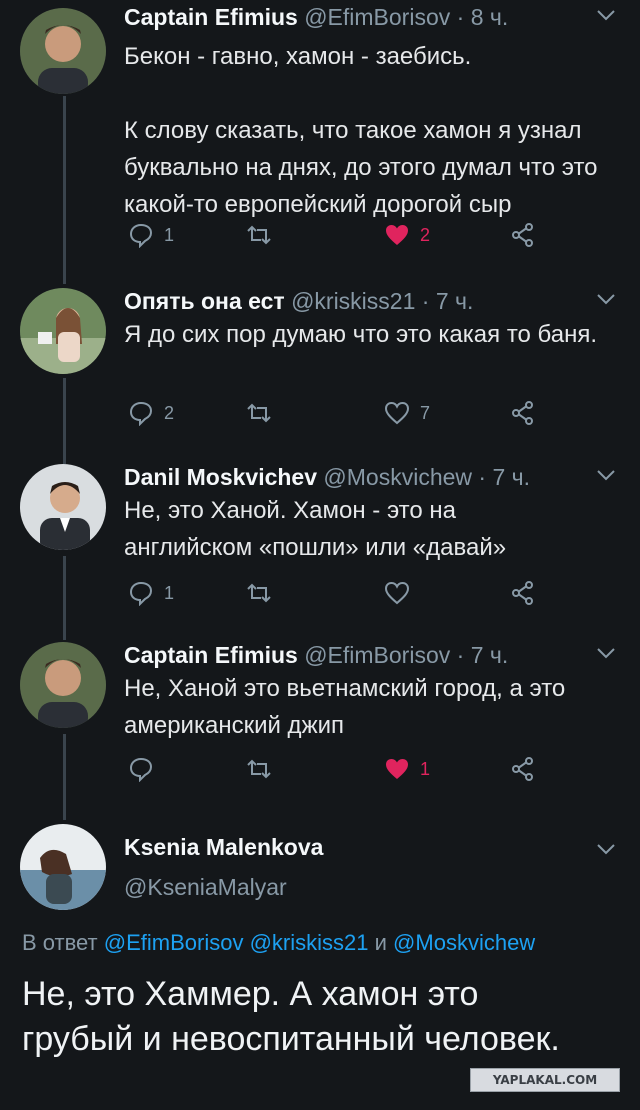  I want to click on like-button, so click(402, 593).